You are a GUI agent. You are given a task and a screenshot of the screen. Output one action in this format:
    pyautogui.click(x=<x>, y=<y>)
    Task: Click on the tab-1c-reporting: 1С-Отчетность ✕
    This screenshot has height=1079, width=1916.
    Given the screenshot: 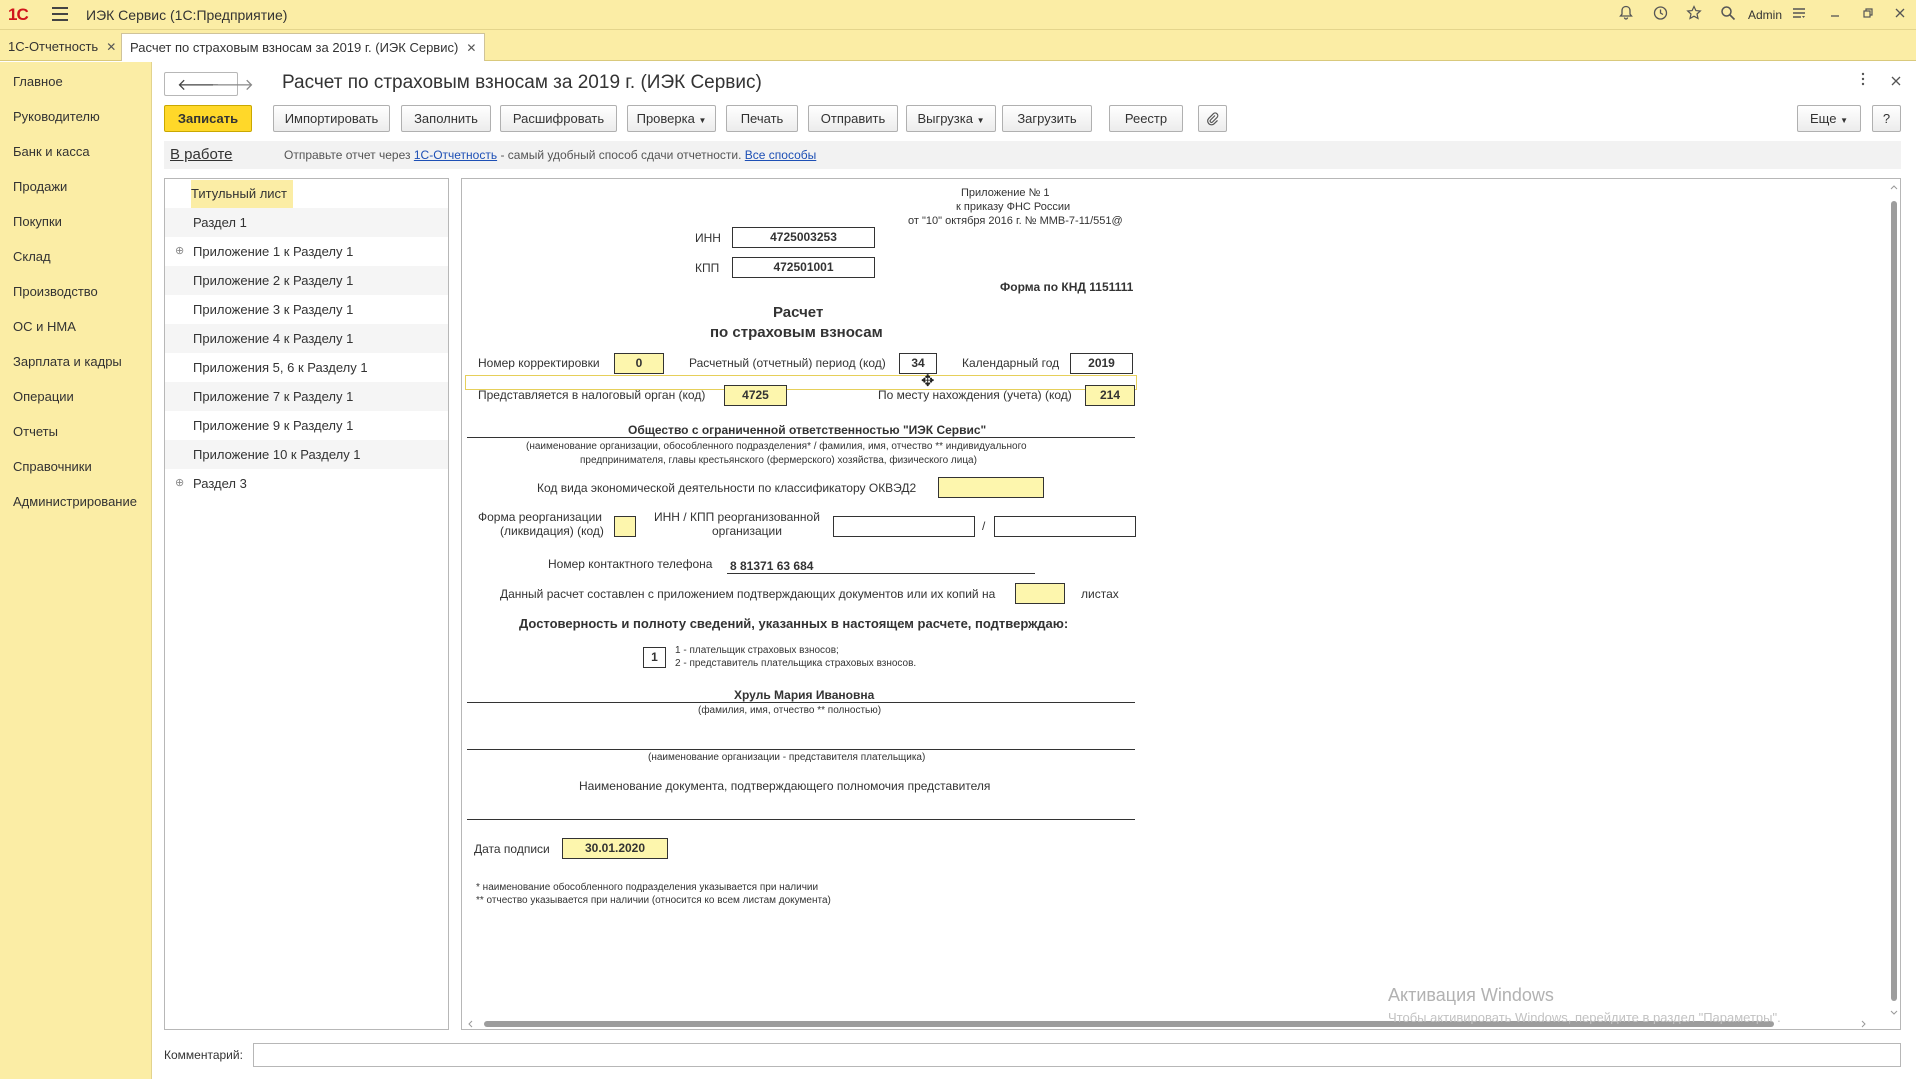 What is the action you would take?
    pyautogui.click(x=62, y=47)
    